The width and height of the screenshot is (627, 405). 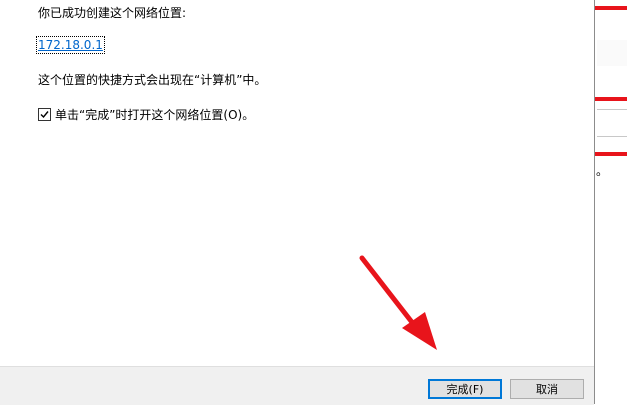 What do you see at coordinates (547, 389) in the screenshot?
I see `cancel-button: 取消` at bounding box center [547, 389].